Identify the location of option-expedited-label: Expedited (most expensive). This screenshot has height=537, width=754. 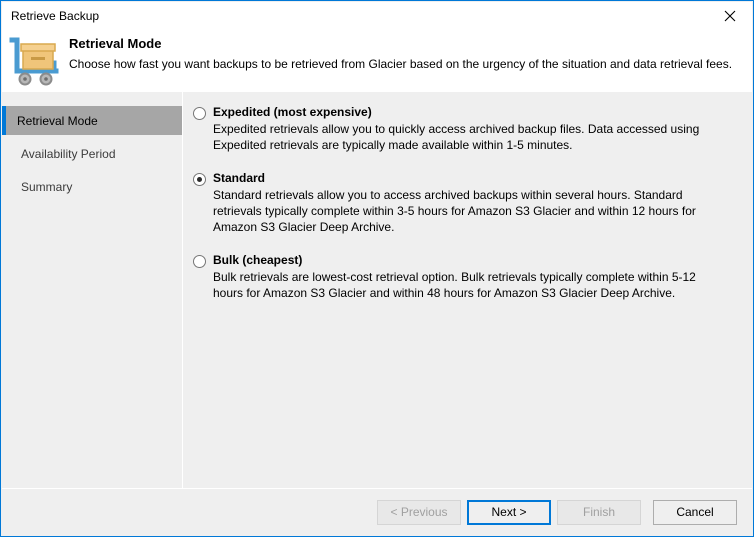
(292, 112).